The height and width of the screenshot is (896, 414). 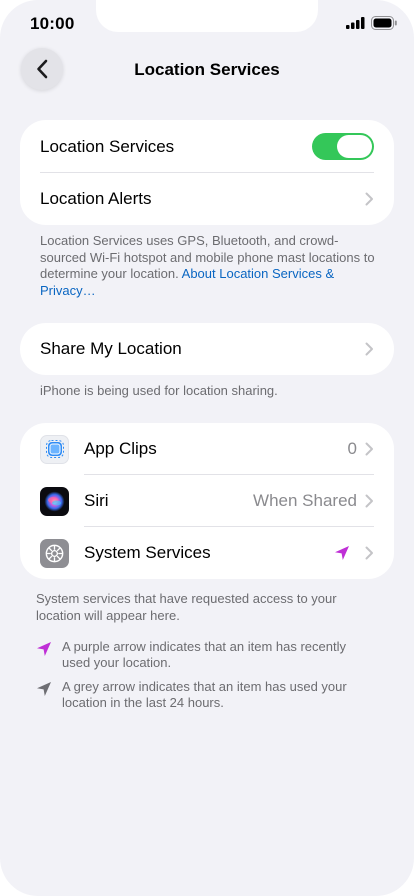 I want to click on location-alerts-row: Location Alerts, so click(x=207, y=199).